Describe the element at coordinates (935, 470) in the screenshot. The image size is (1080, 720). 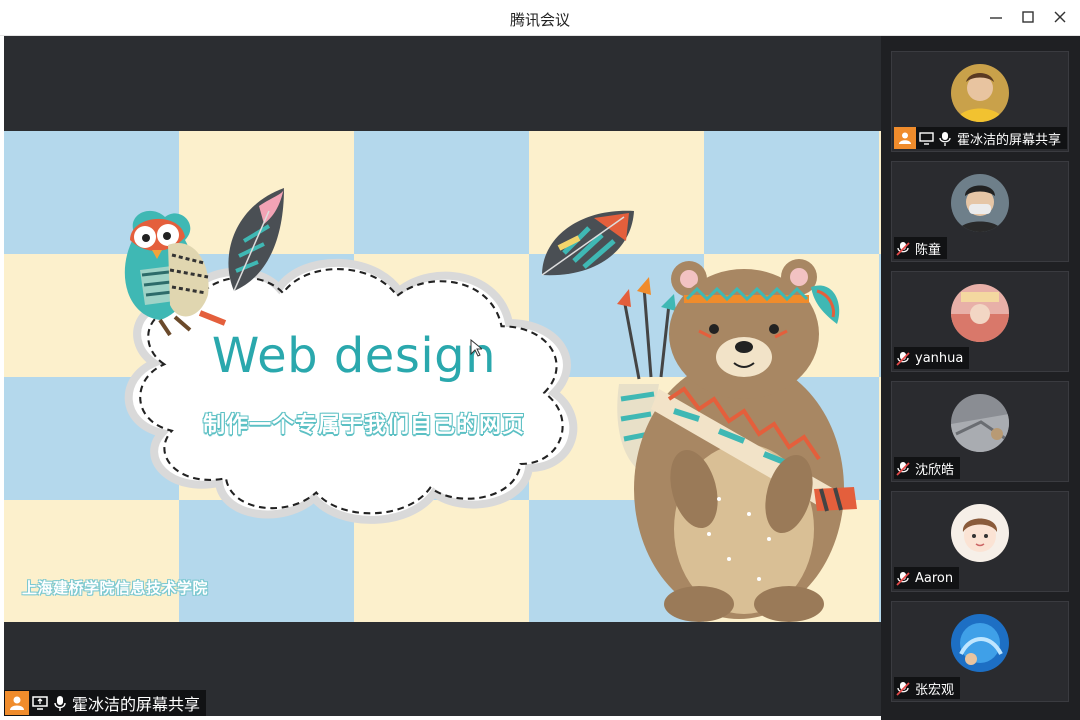
I see `participant-name: 沈欣皓` at that location.